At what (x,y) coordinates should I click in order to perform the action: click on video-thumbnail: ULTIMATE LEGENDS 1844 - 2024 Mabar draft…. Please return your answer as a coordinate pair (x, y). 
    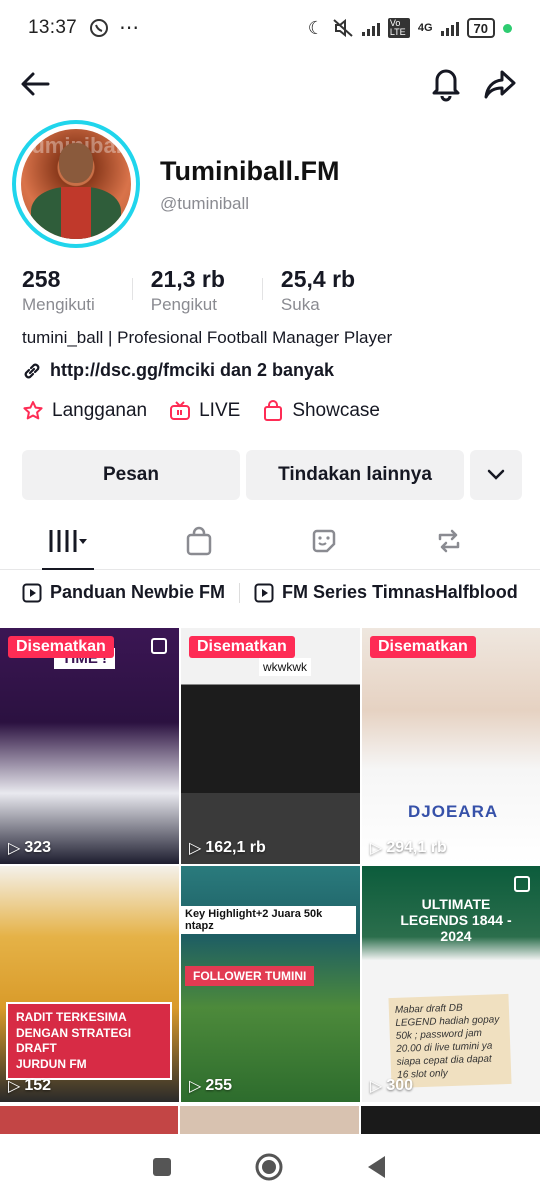
    Looking at the image, I should click on (451, 984).